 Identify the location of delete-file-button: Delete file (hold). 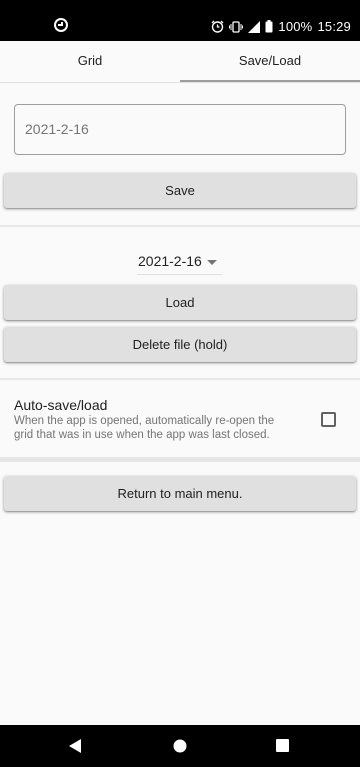
(180, 344).